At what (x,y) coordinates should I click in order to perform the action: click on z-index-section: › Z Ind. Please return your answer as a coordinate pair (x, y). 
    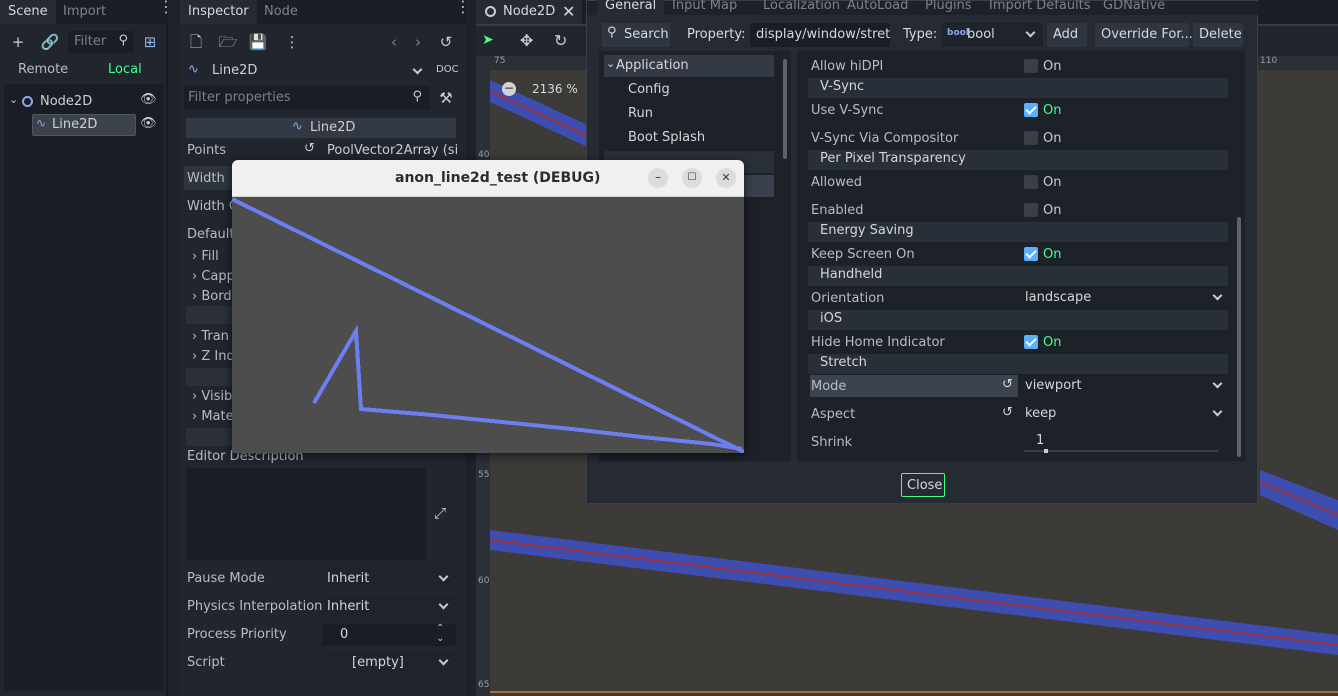
    Looking at the image, I should click on (213, 356).